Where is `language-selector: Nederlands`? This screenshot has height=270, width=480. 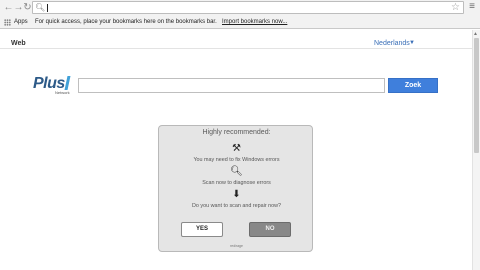 language-selector: Nederlands is located at coordinates (392, 43).